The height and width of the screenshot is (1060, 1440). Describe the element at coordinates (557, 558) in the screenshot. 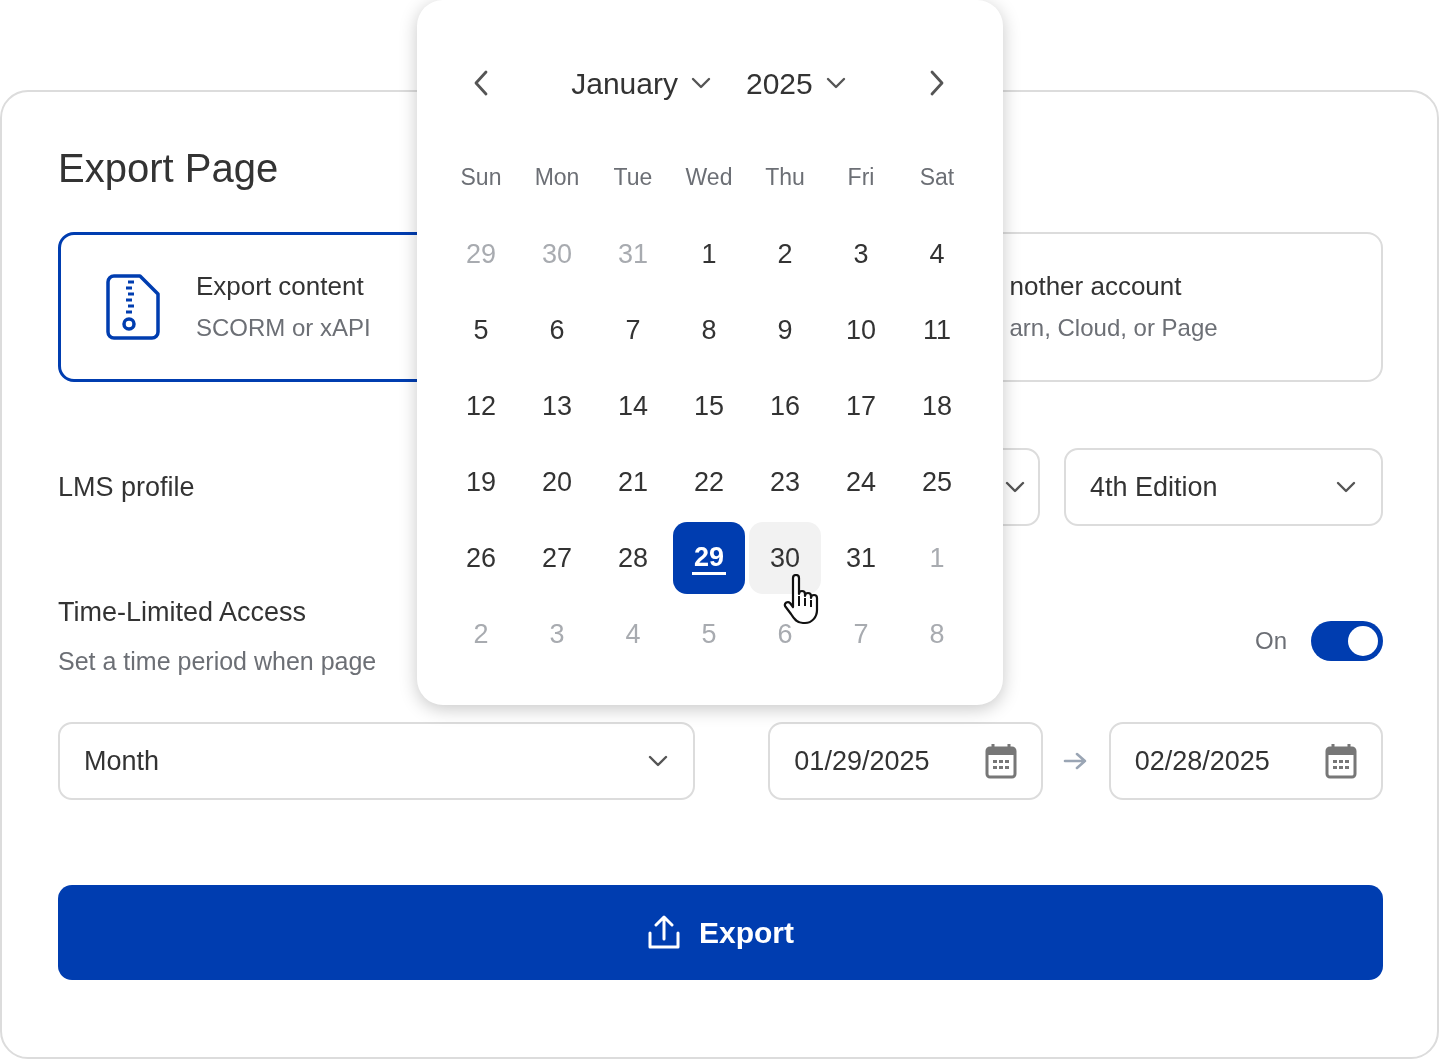

I see `calendar-day: 27` at that location.